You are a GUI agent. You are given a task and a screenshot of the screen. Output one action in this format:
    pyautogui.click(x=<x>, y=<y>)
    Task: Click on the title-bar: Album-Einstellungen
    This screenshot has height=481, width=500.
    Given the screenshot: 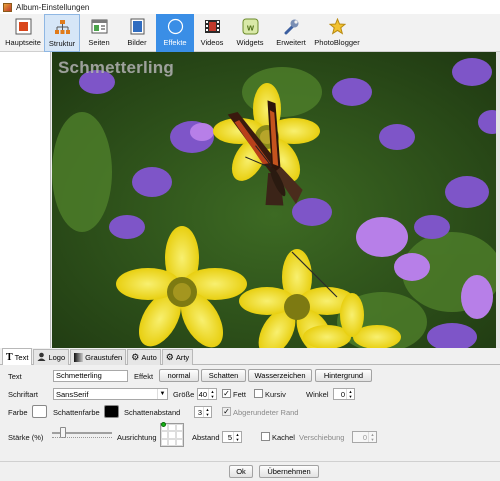 What is the action you would take?
    pyautogui.click(x=250, y=7)
    